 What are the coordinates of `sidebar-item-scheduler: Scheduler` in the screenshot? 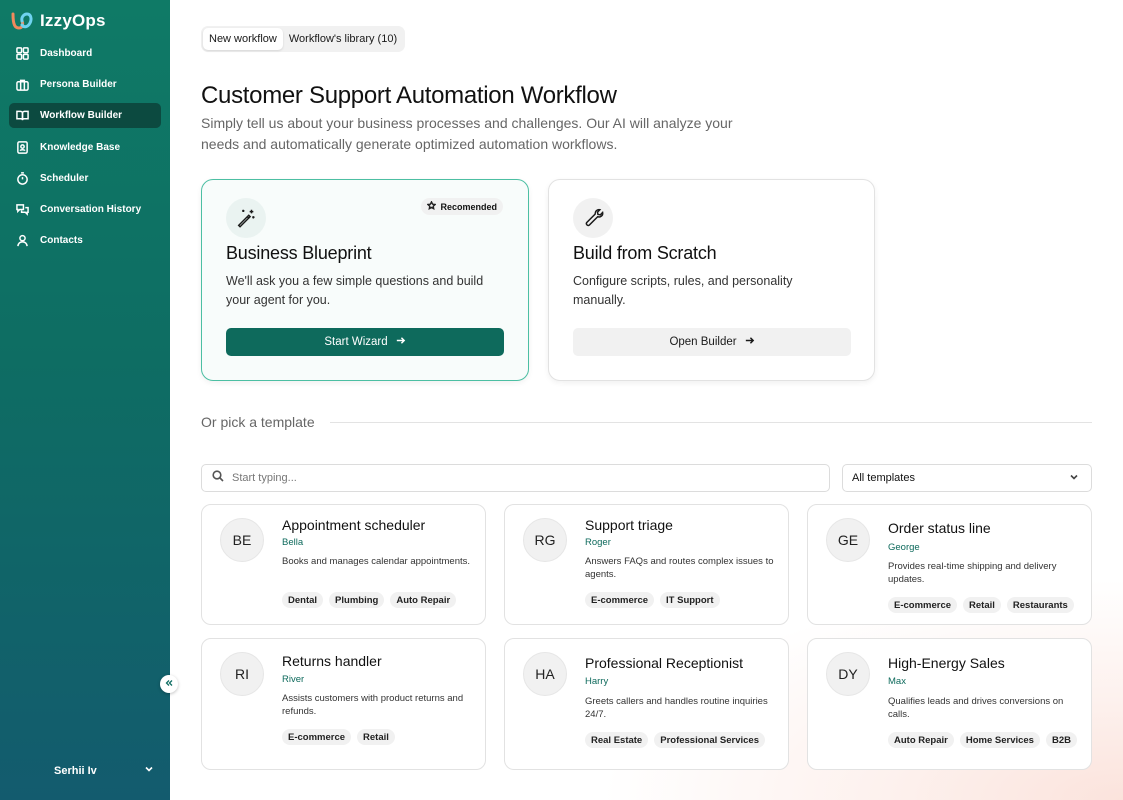 It's located at (85, 178).